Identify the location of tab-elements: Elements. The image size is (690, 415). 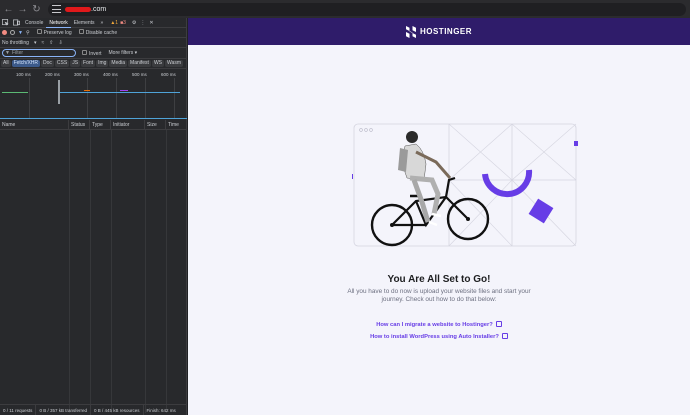
(84, 23).